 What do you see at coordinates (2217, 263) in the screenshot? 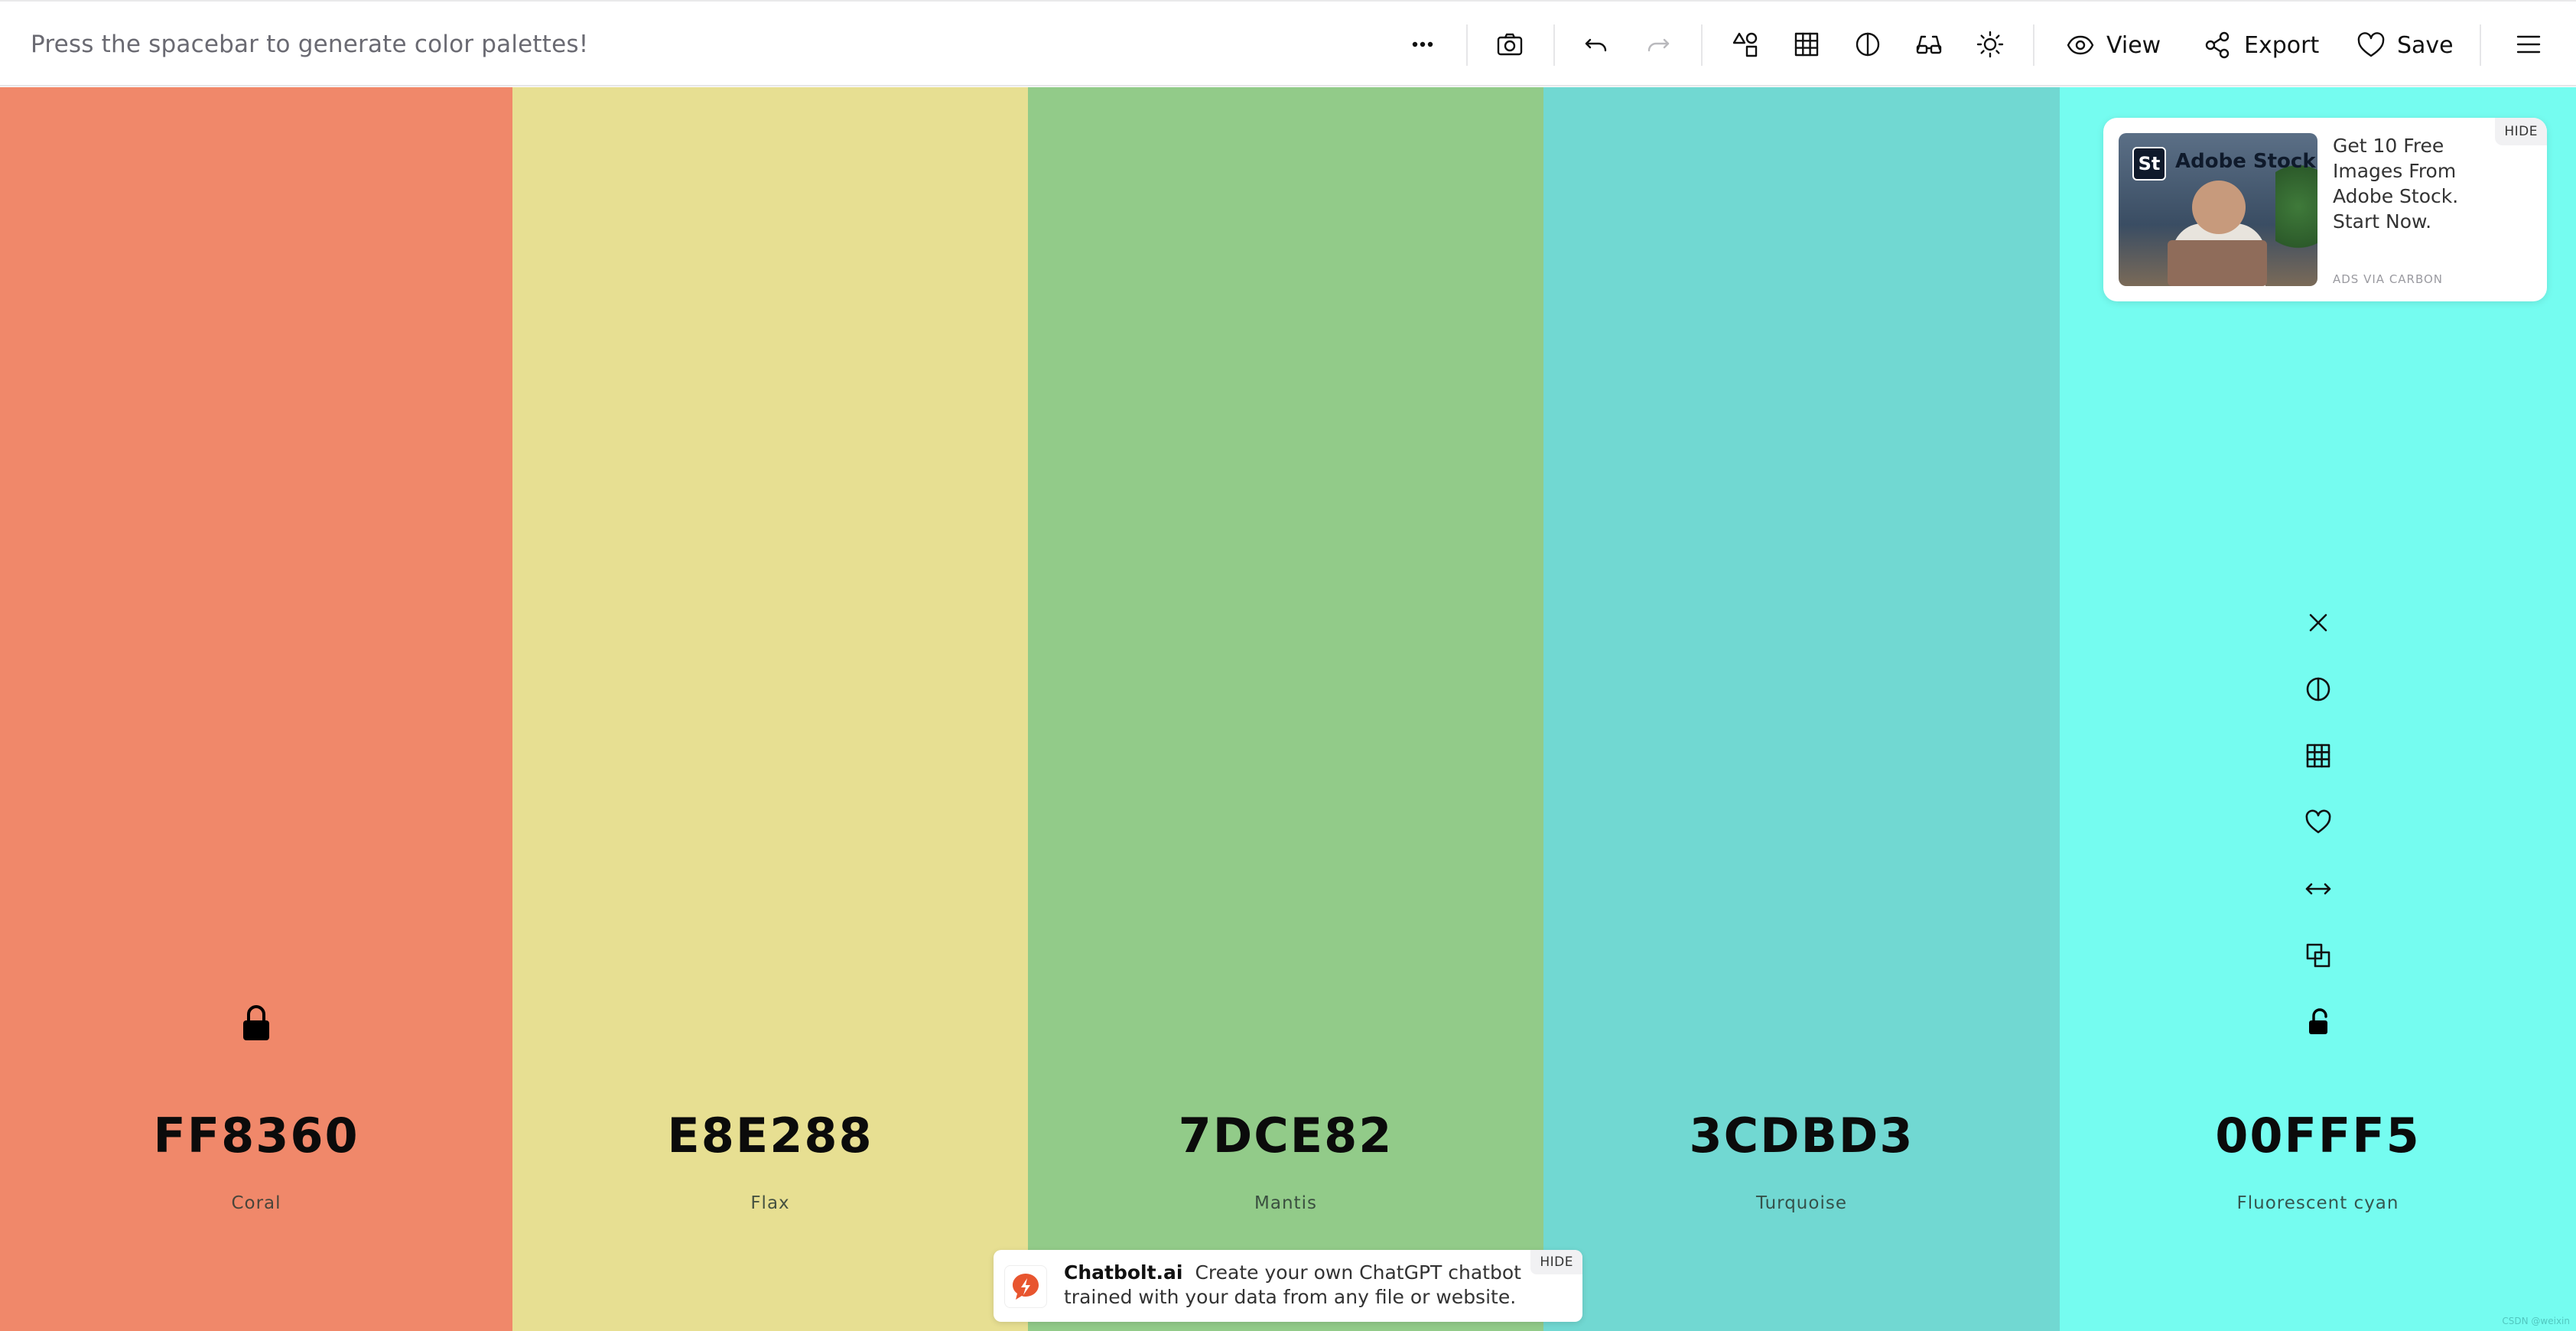
I see `laptop-shape` at bounding box center [2217, 263].